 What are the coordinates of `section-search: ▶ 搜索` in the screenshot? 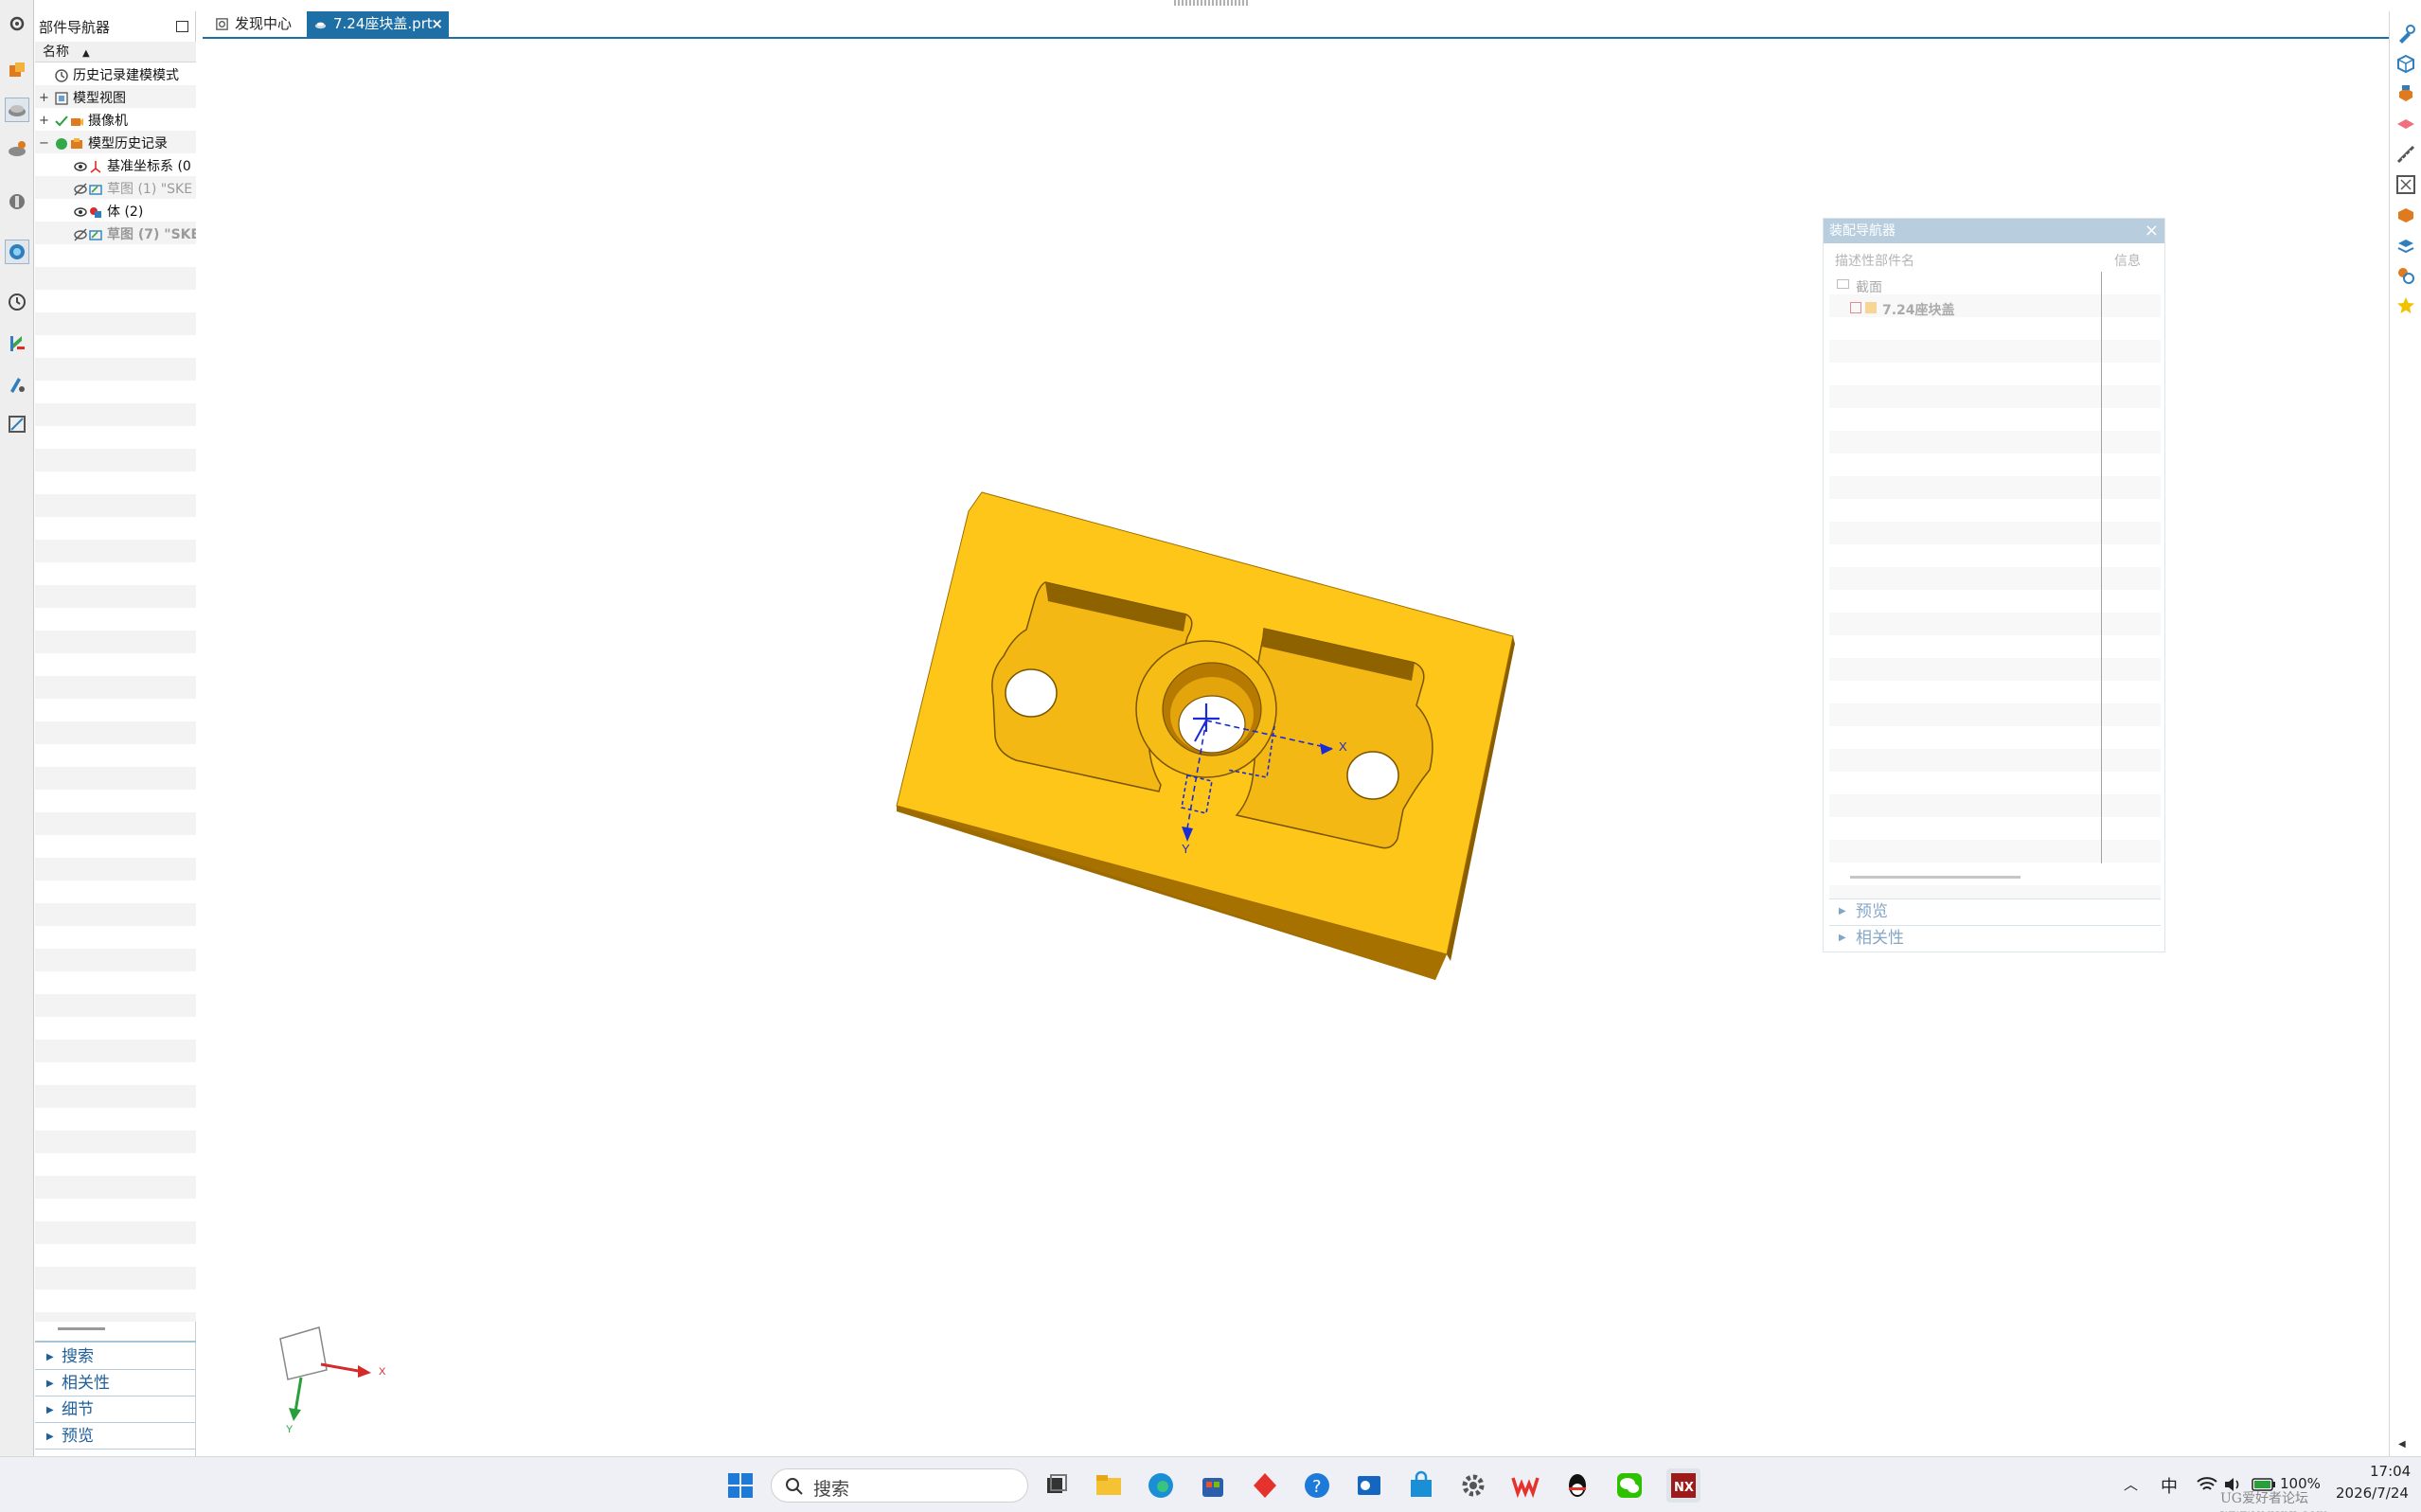 It's located at (115, 1357).